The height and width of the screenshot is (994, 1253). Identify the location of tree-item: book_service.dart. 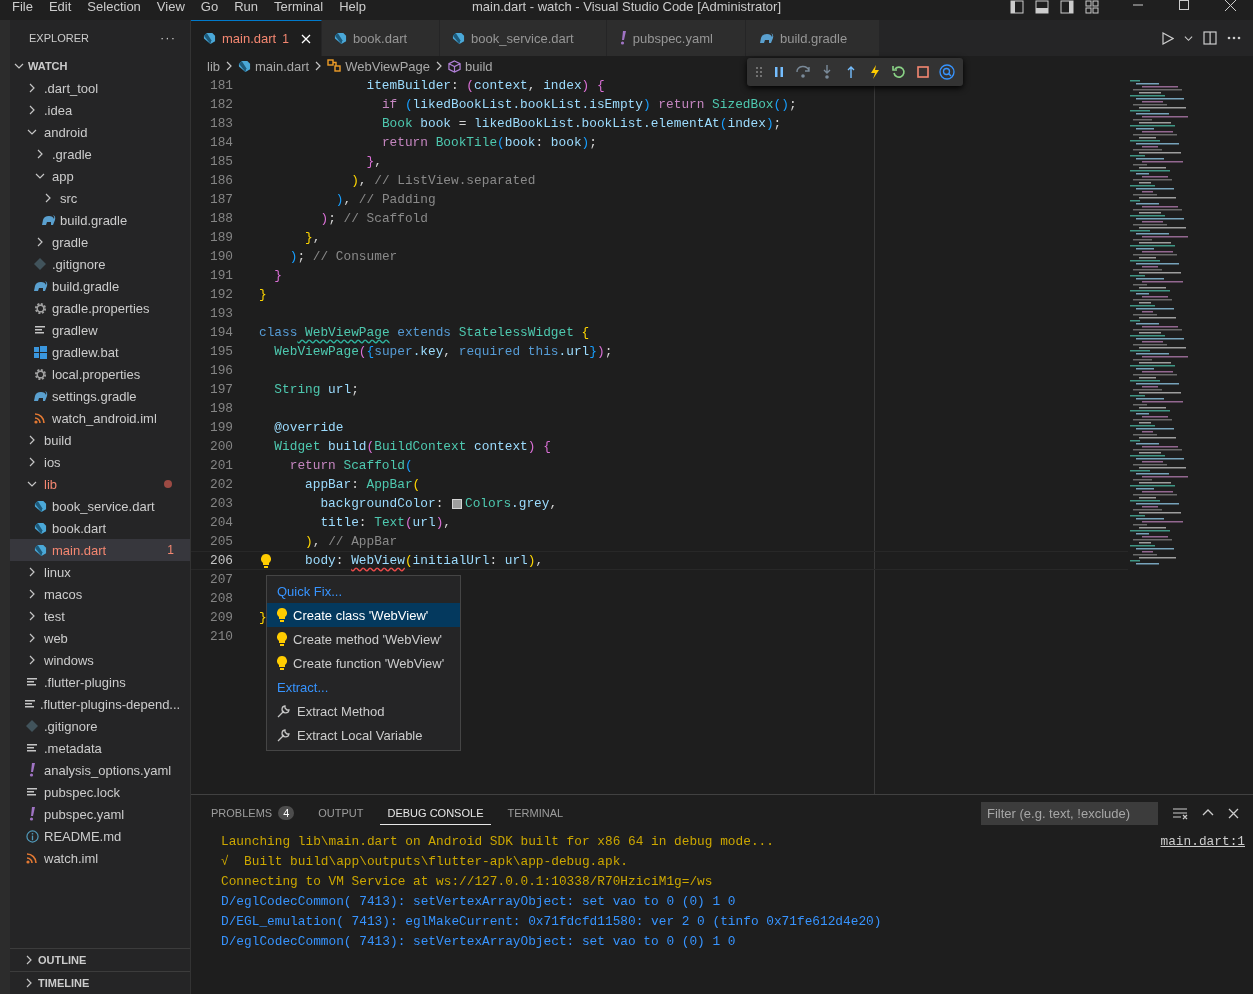
(100, 506).